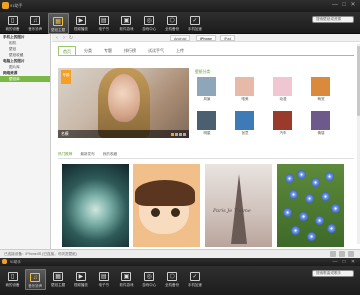 The image size is (360, 295). I want to click on banner-pager, so click(178, 134).